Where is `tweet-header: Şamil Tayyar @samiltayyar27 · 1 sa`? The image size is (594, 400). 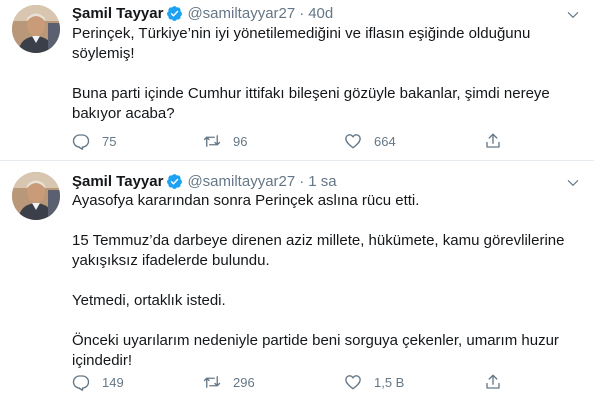
tweet-header: Şamil Tayyar @samiltayyar27 · 1 sa is located at coordinates (204, 181).